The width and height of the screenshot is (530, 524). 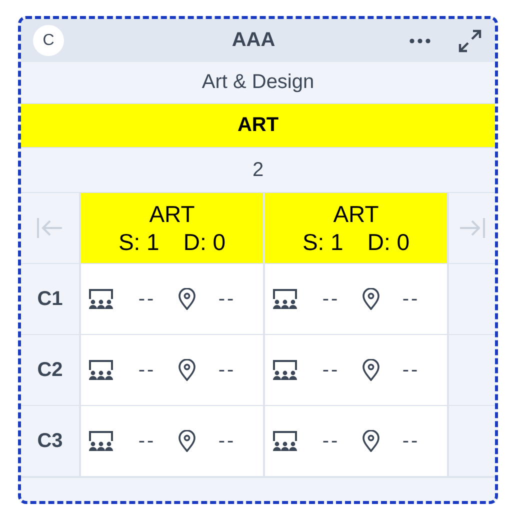 What do you see at coordinates (258, 82) in the screenshot?
I see `subtitle: Art & Design` at bounding box center [258, 82].